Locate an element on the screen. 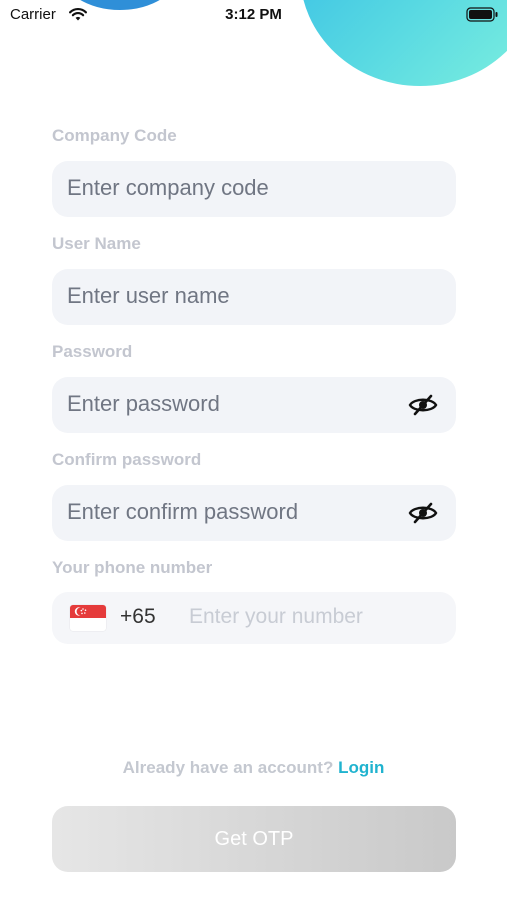 This screenshot has height=900, width=507. user-name-field: Enter user name is located at coordinates (254, 297).